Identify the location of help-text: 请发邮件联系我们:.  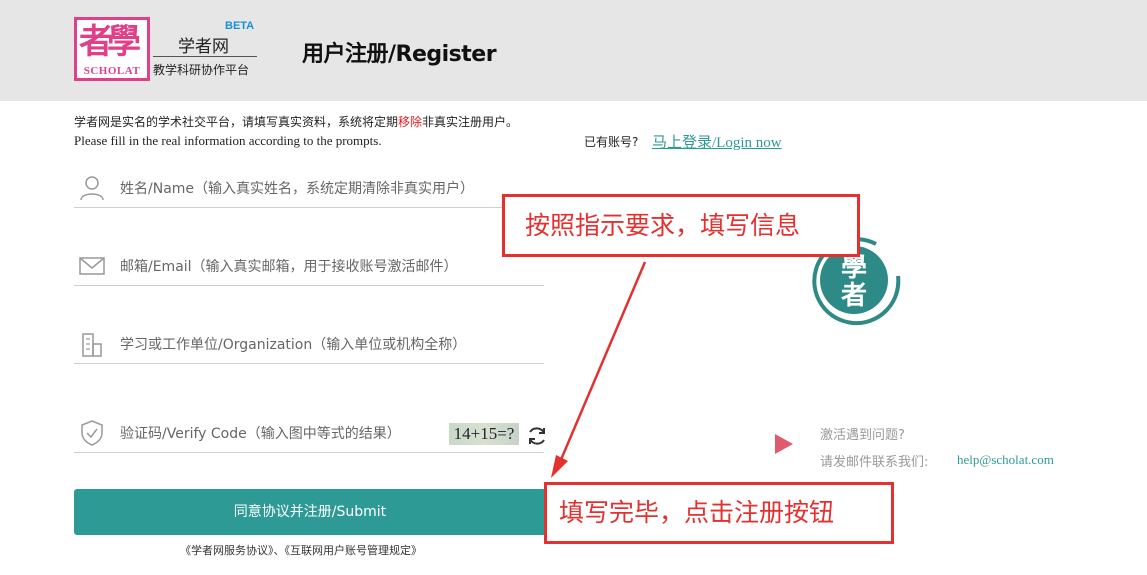
(874, 462).